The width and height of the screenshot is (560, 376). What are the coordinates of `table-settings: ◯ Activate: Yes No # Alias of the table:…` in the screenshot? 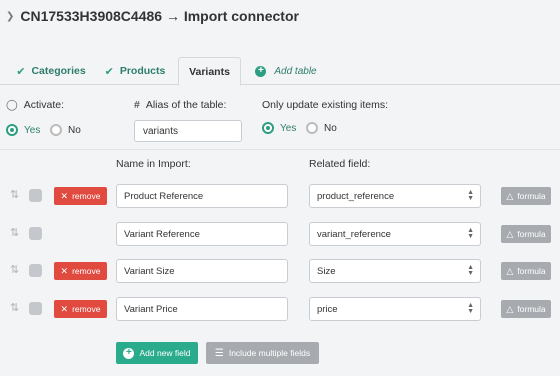 It's located at (280, 122).